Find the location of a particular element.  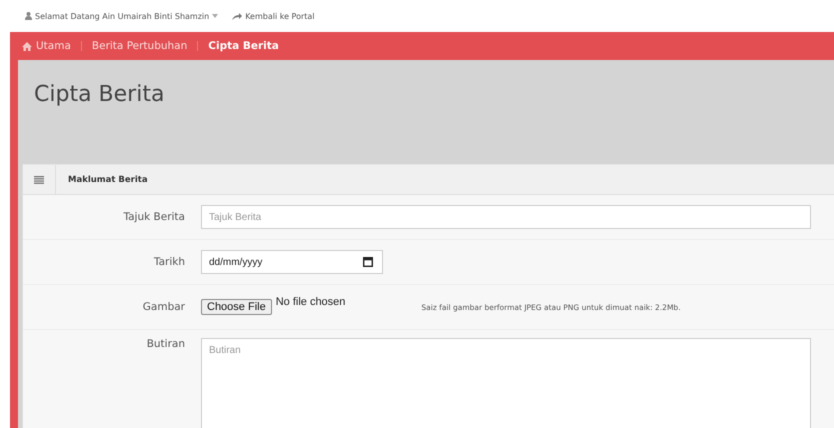

date-input: dd/mm/yyyy is located at coordinates (292, 262).